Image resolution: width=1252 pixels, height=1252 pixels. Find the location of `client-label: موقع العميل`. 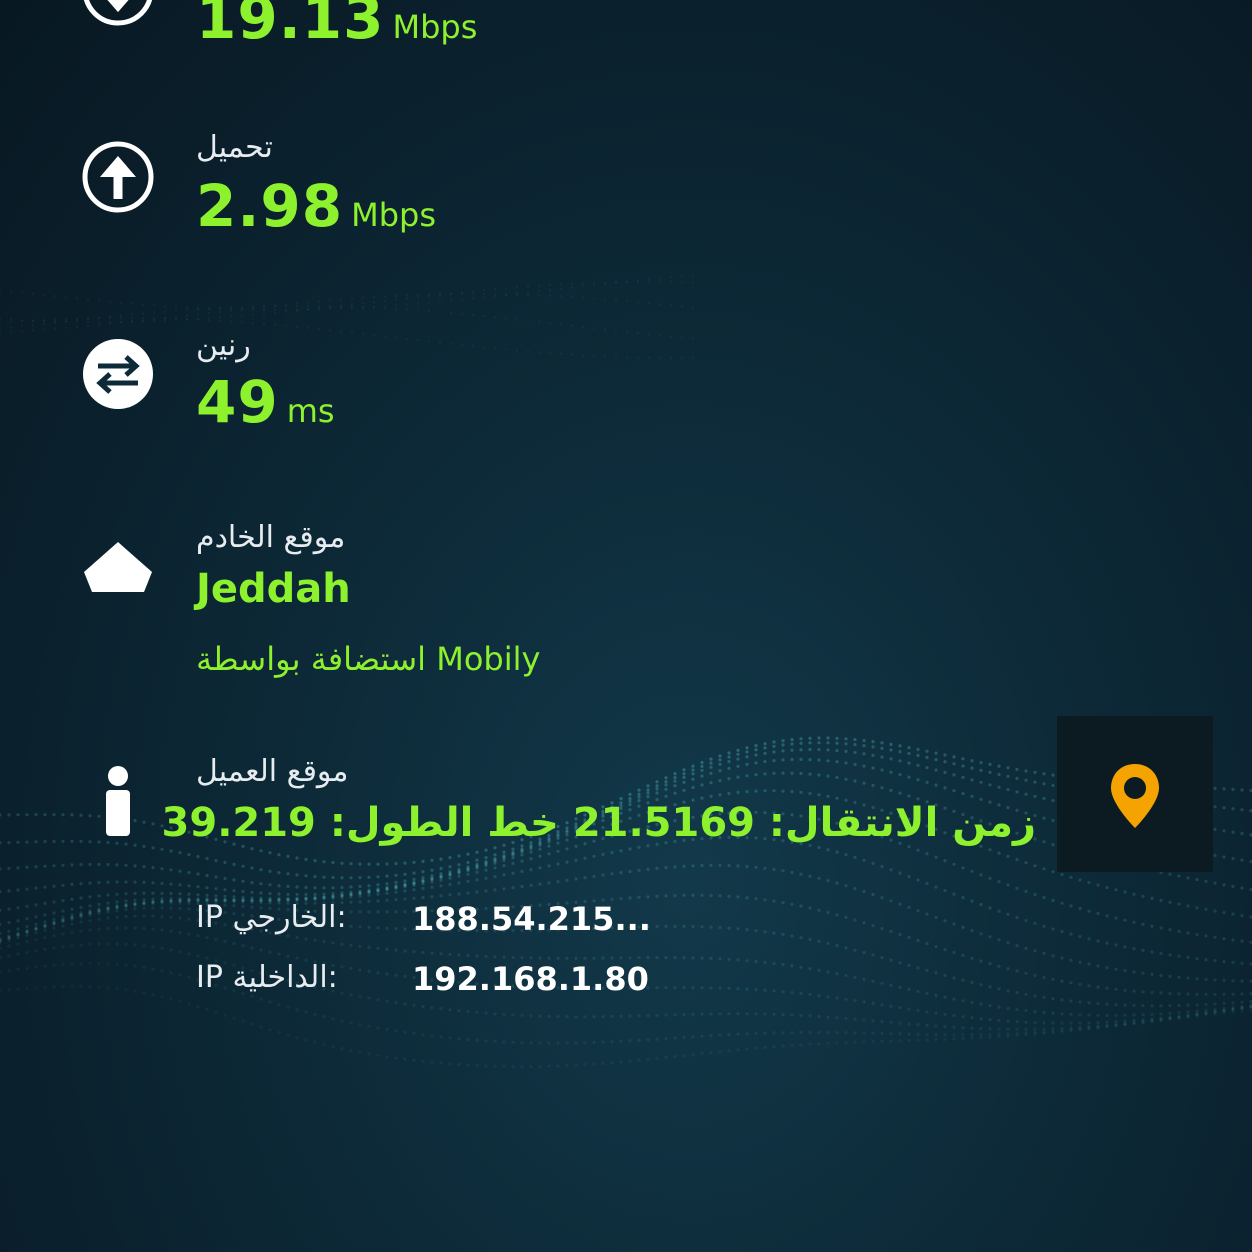

client-label: موقع العميل is located at coordinates (272, 771).